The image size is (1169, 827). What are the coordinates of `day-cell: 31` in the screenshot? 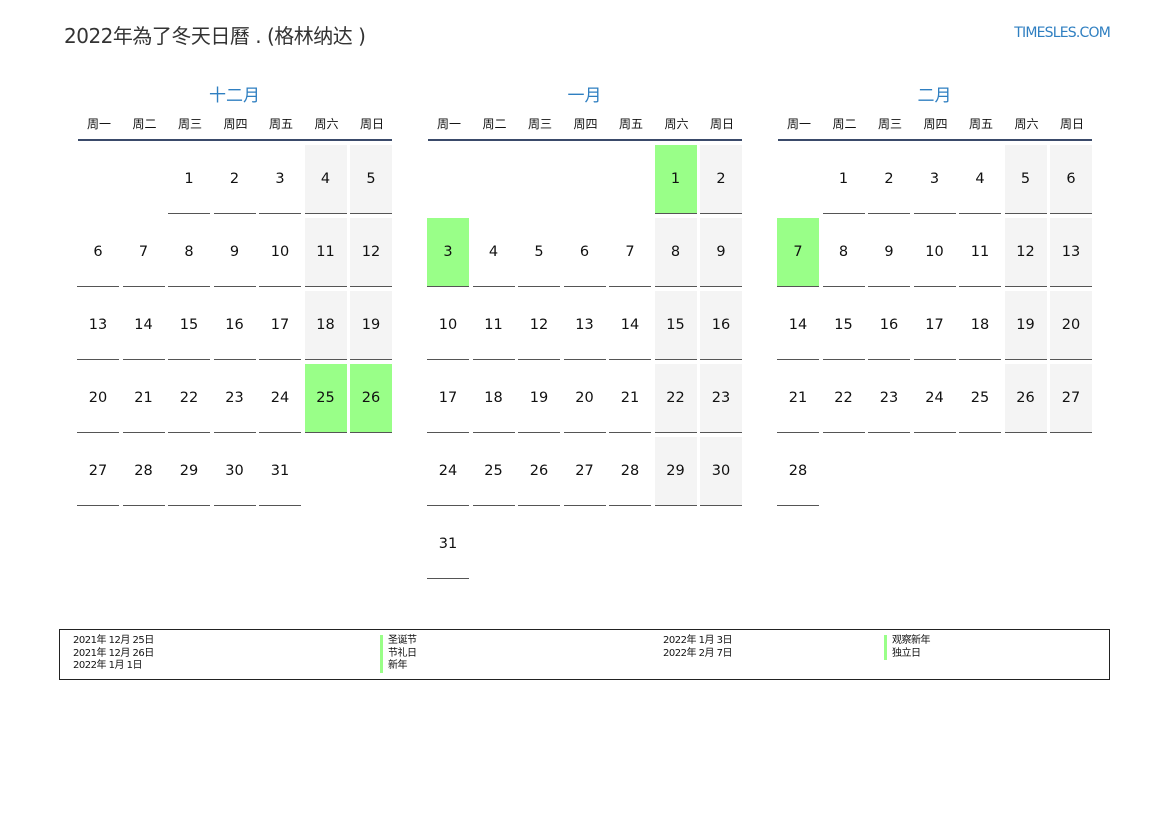 It's located at (448, 544).